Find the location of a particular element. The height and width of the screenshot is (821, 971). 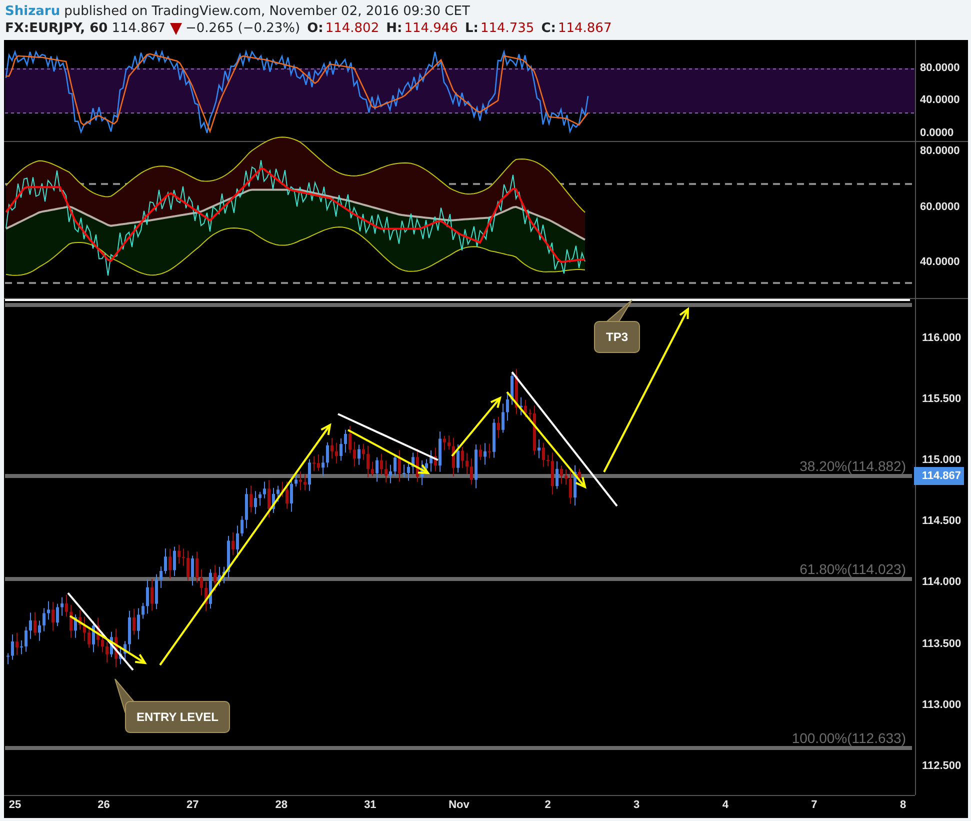

fib-level-label: 61.80%(114.023) is located at coordinates (853, 569).